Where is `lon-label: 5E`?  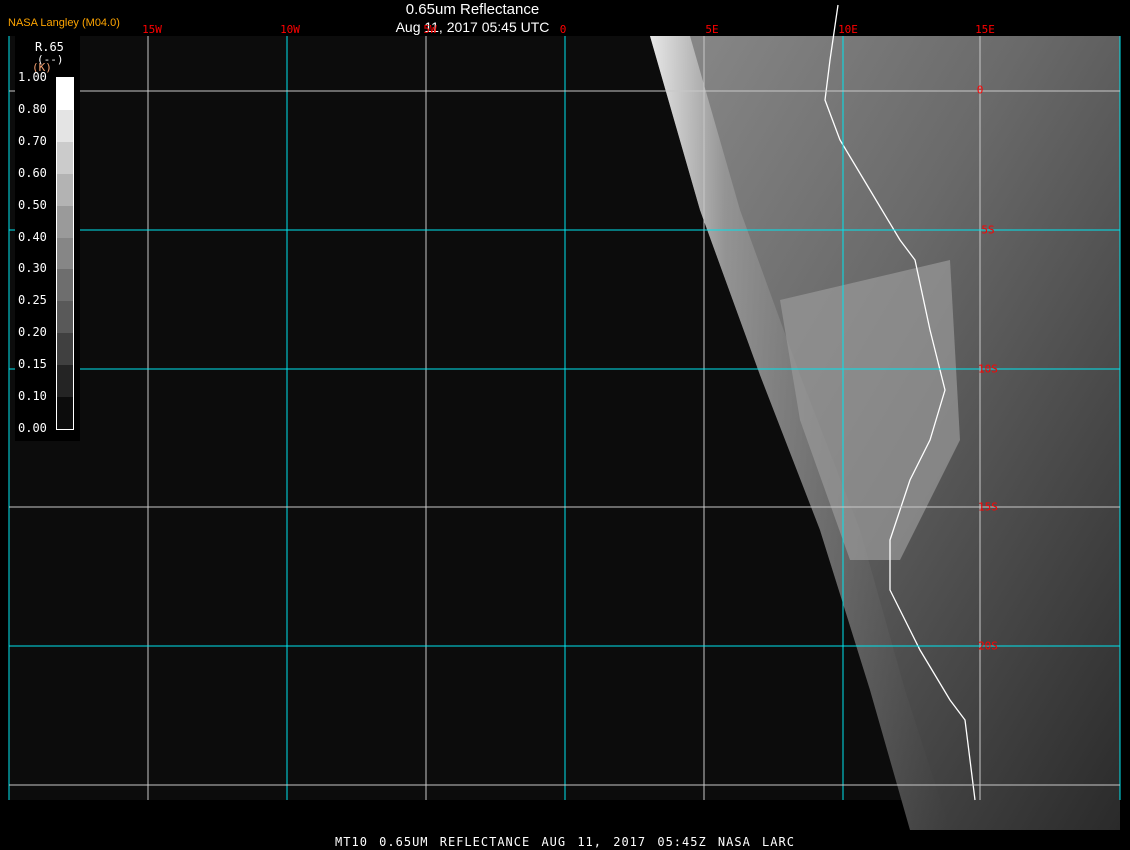
lon-label: 5E is located at coordinates (712, 29).